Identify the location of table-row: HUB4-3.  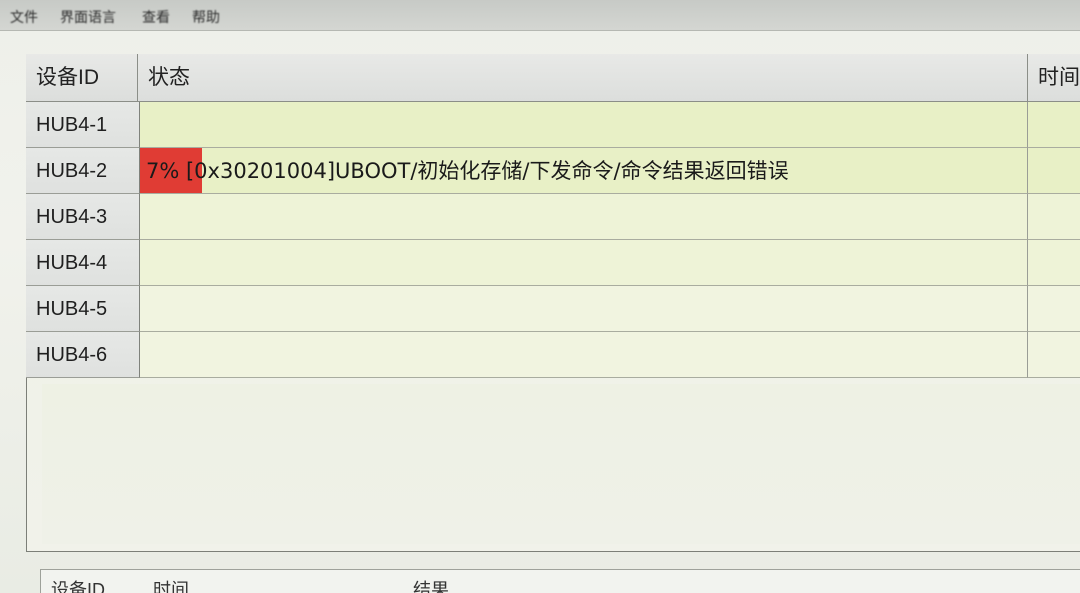
(553, 217).